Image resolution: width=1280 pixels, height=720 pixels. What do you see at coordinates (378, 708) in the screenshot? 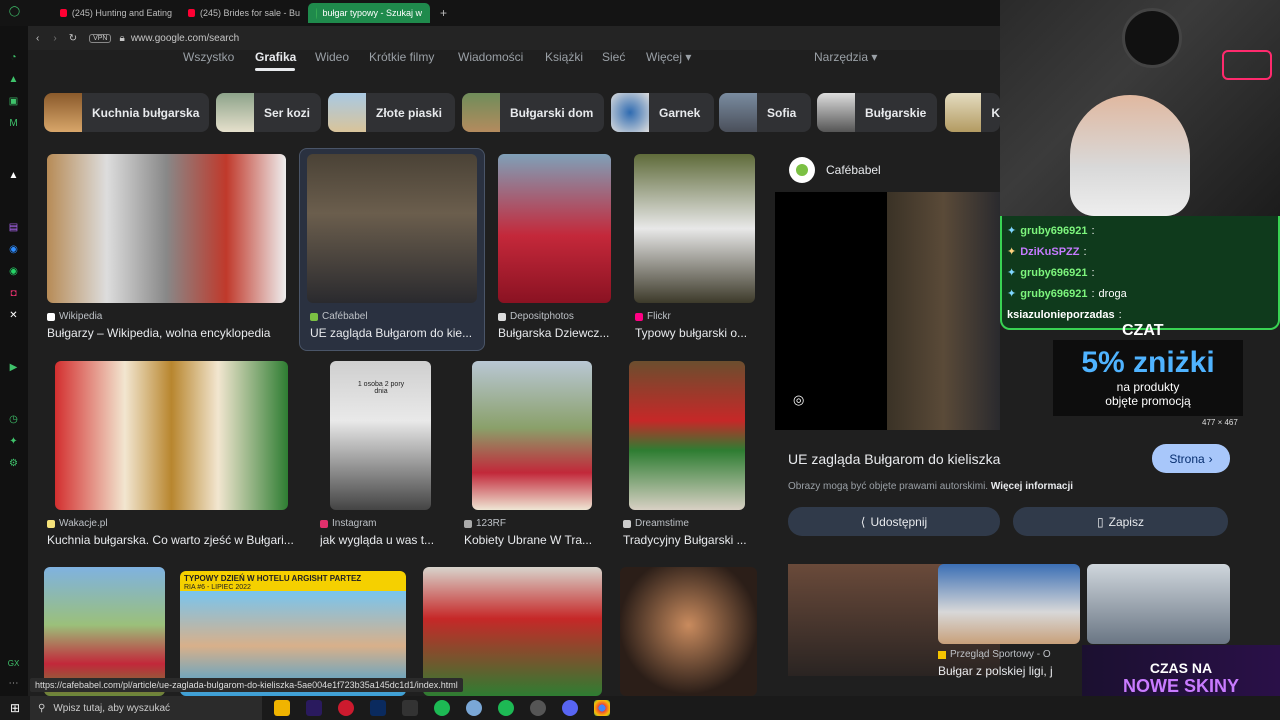
I see `photoshop-icon` at bounding box center [378, 708].